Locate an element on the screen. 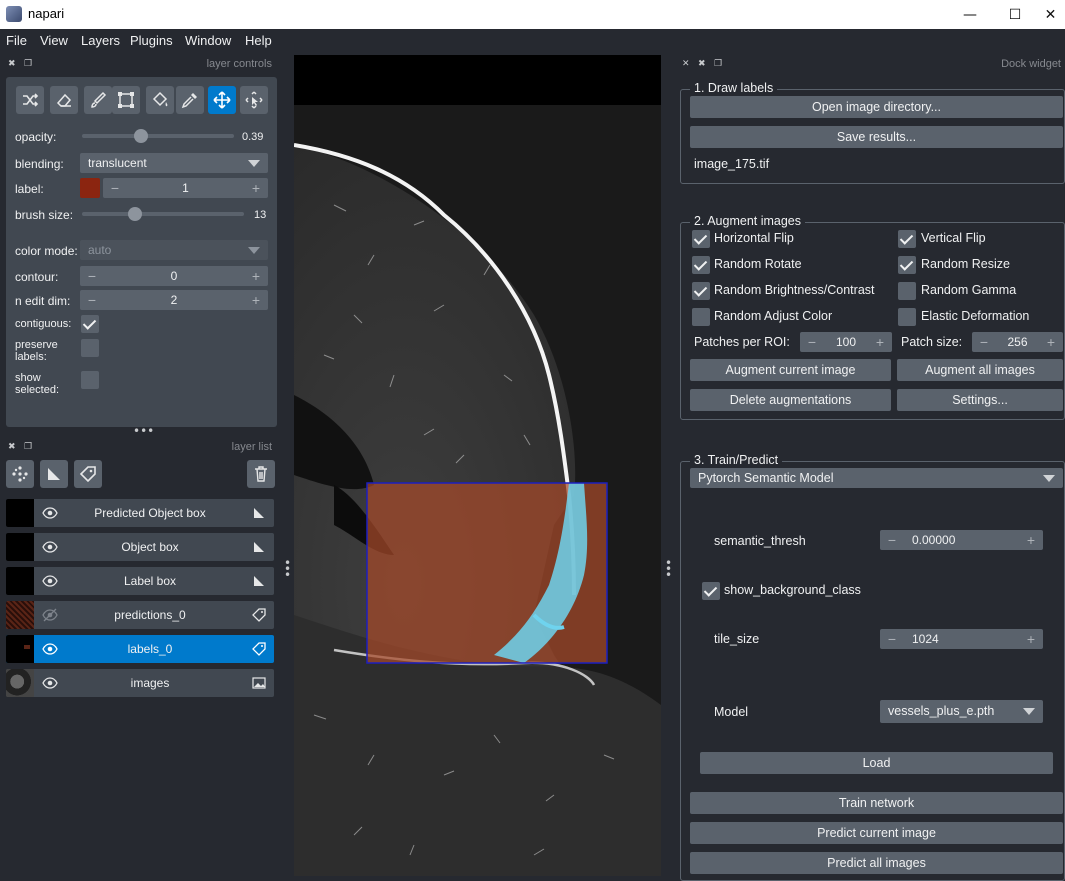 This screenshot has height=881, width=1065. random-rotate-checkbox is located at coordinates (701, 265).